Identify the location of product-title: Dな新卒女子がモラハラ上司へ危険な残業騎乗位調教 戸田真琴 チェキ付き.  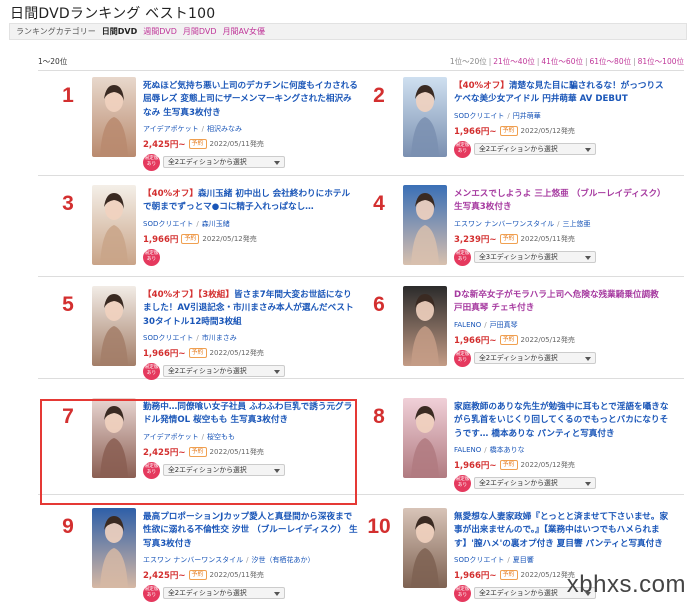
(561, 302).